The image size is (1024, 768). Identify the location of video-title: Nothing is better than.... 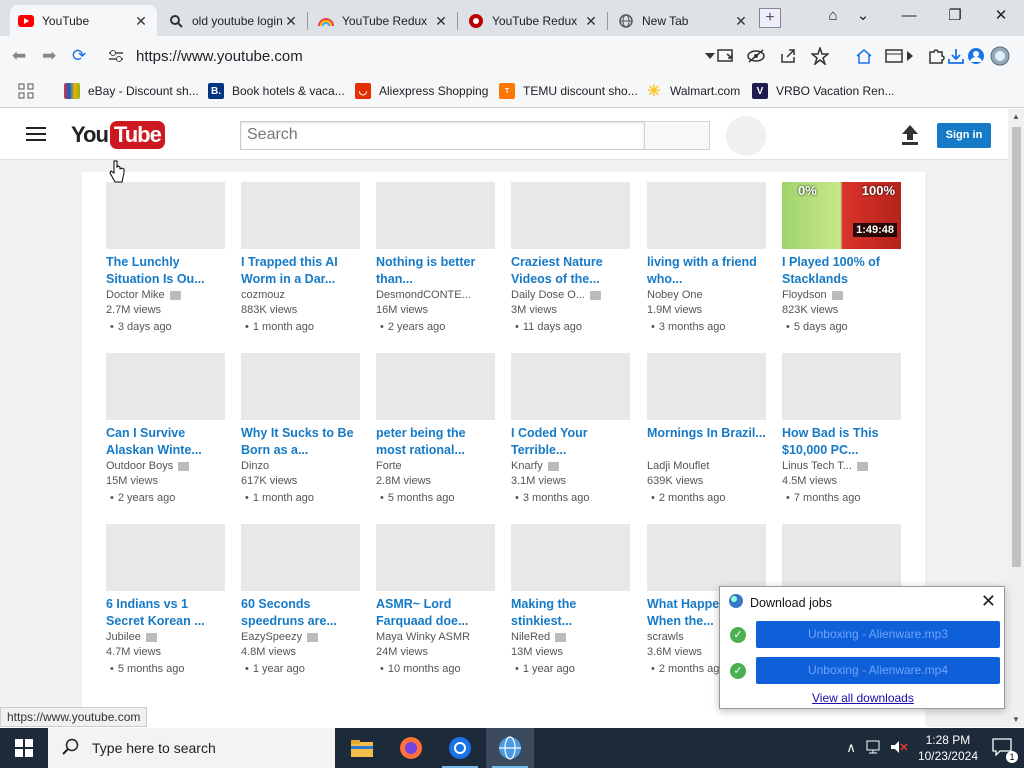
(435, 271).